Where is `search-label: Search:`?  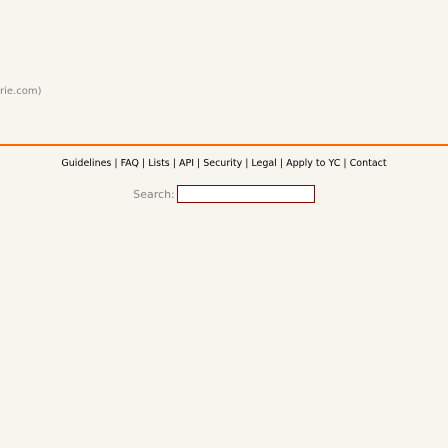
search-label: Search: is located at coordinates (154, 194).